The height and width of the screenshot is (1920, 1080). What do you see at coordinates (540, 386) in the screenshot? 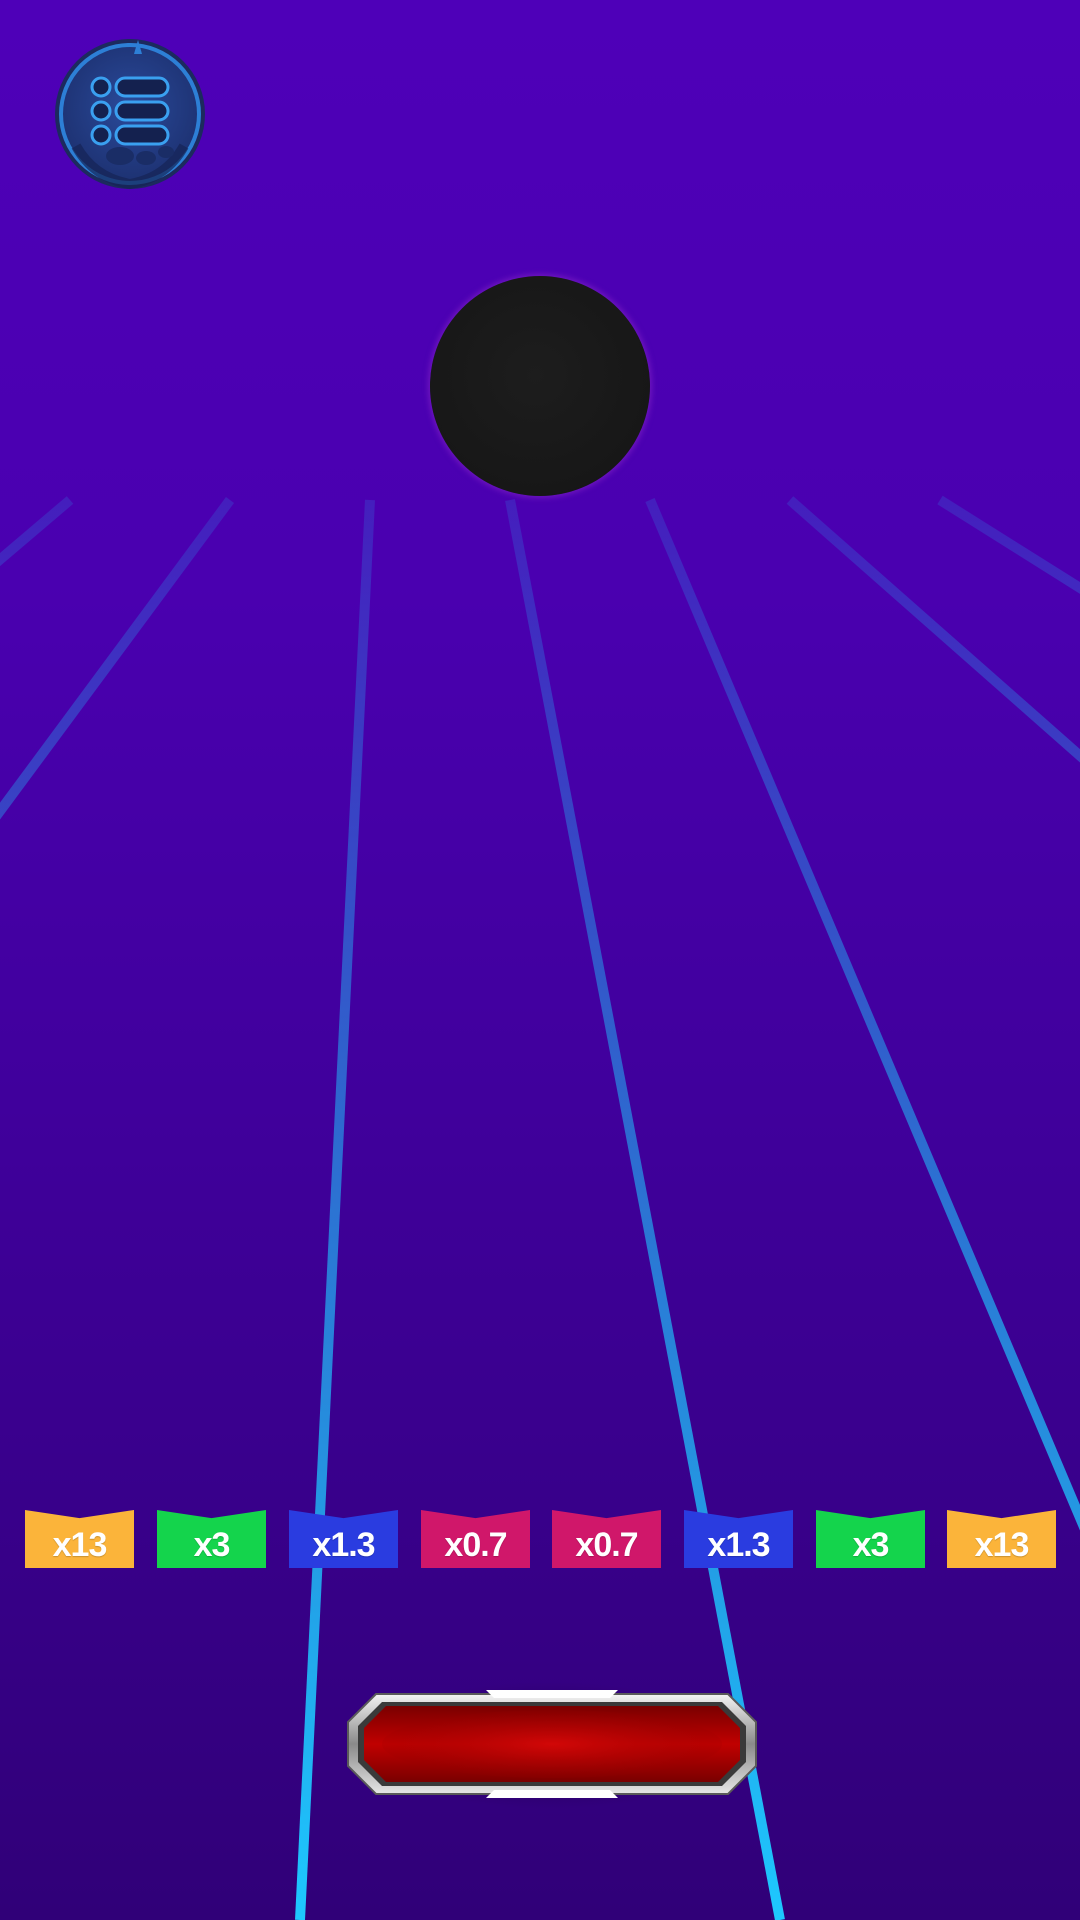
I see `game-ball` at bounding box center [540, 386].